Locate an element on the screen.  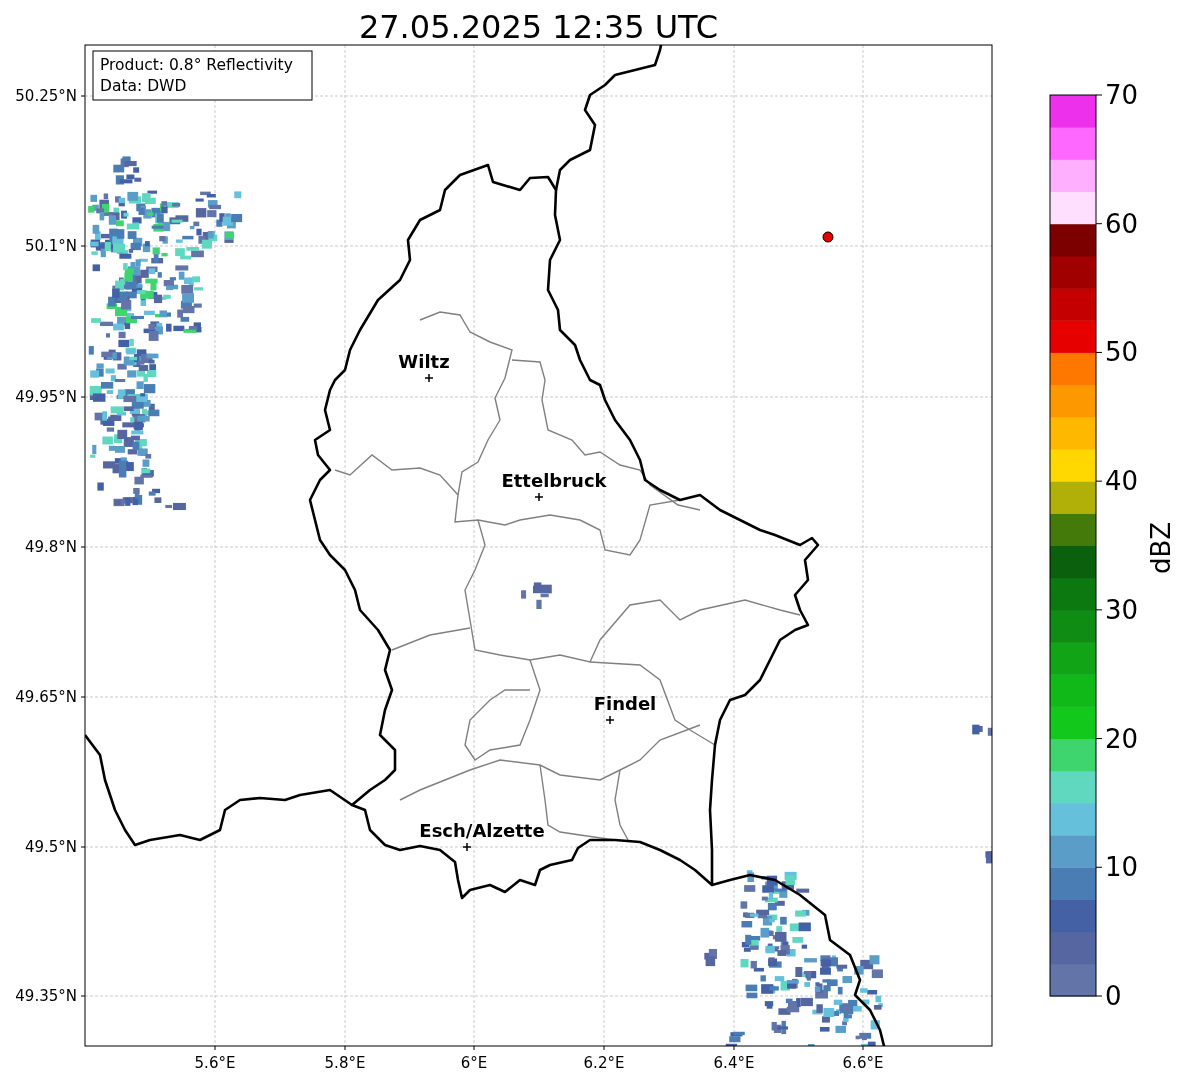
axis-tick-label: 6.6°E is located at coordinates (863, 1063).